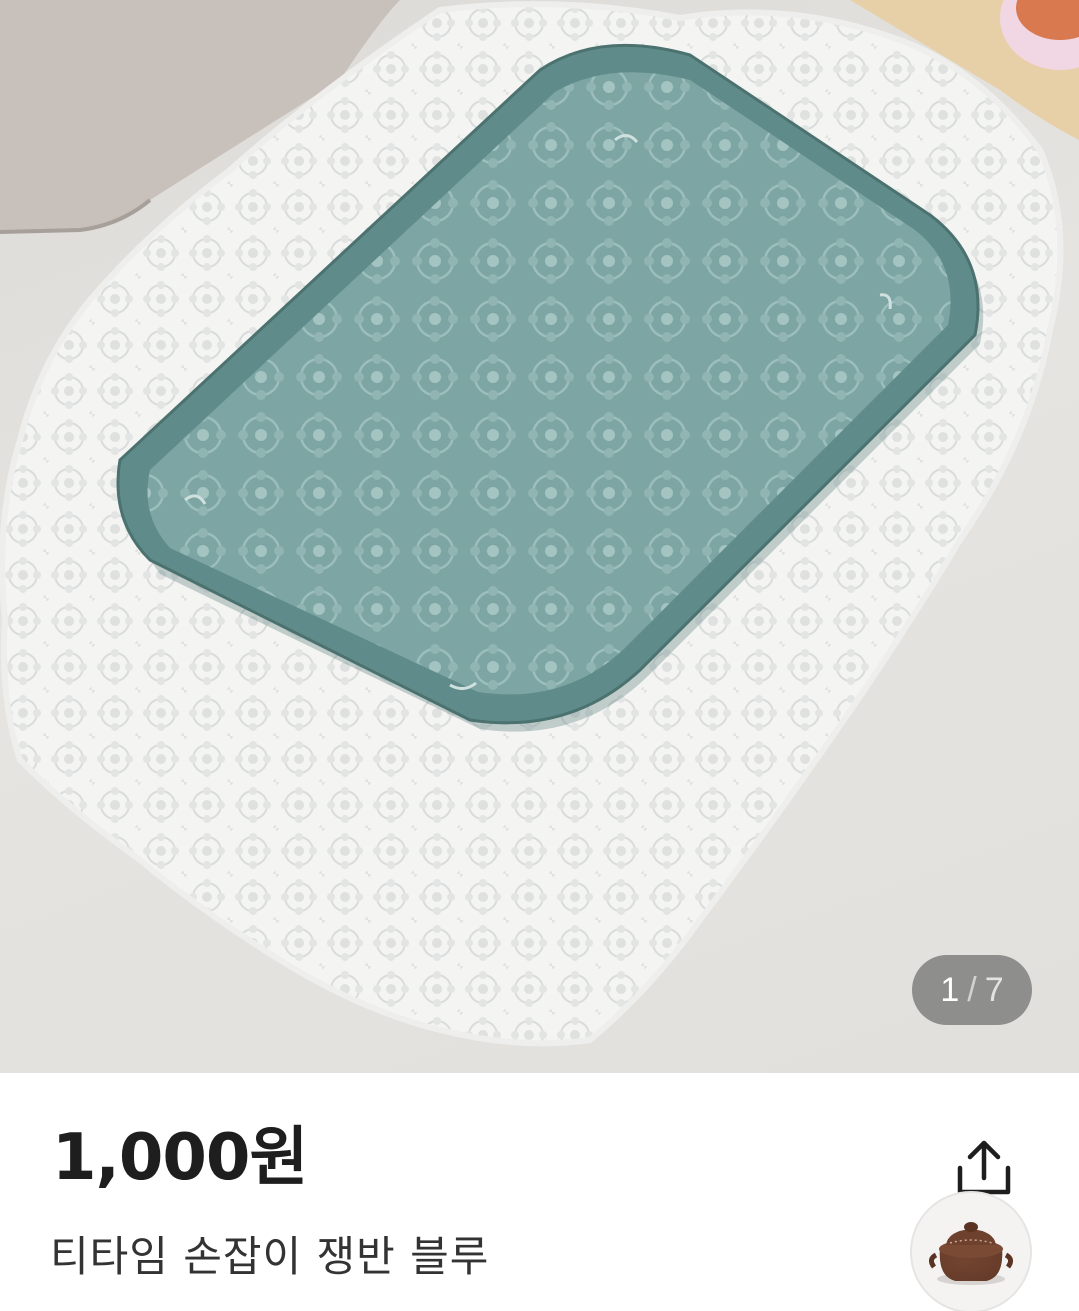 This screenshot has width=1079, height=1311. I want to click on image-counter-badge: 1 / 7, so click(972, 990).